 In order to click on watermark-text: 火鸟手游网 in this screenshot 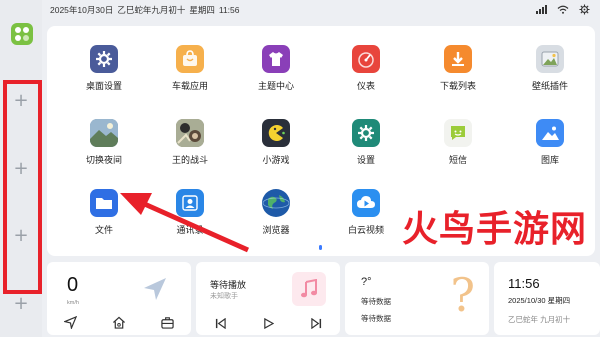, I will do `click(495, 229)`.